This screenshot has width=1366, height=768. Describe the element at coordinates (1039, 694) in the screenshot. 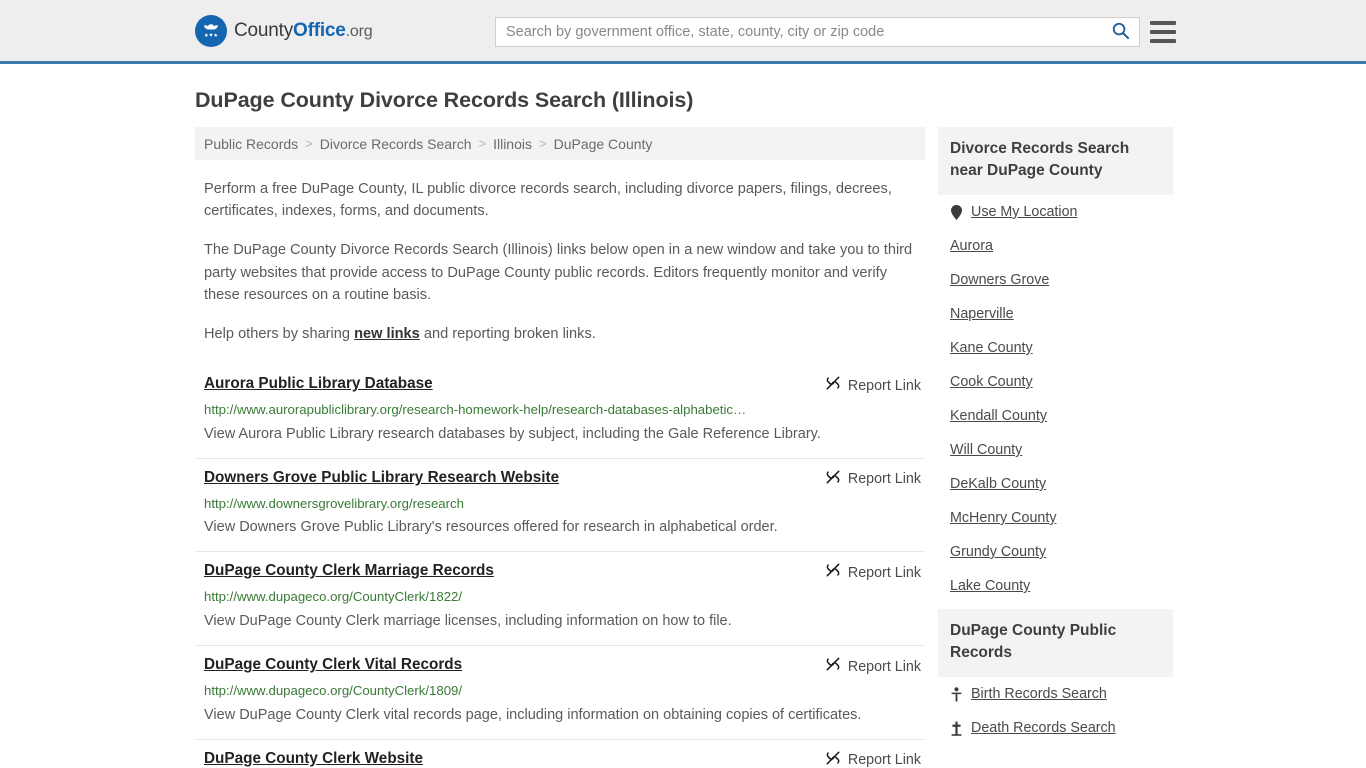

I see `sidebar-link-label: Birth Records Search` at that location.